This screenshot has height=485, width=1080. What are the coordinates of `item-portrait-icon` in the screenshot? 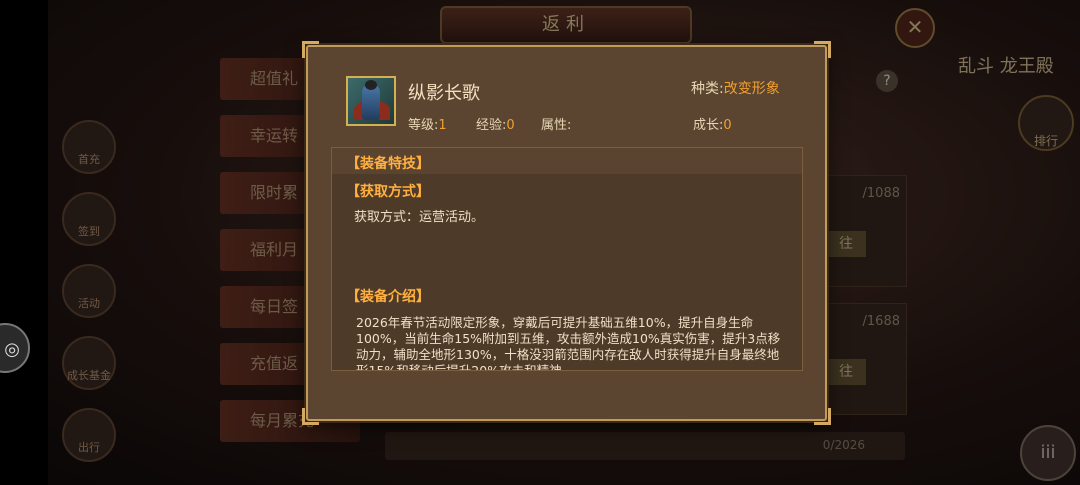 It's located at (371, 101).